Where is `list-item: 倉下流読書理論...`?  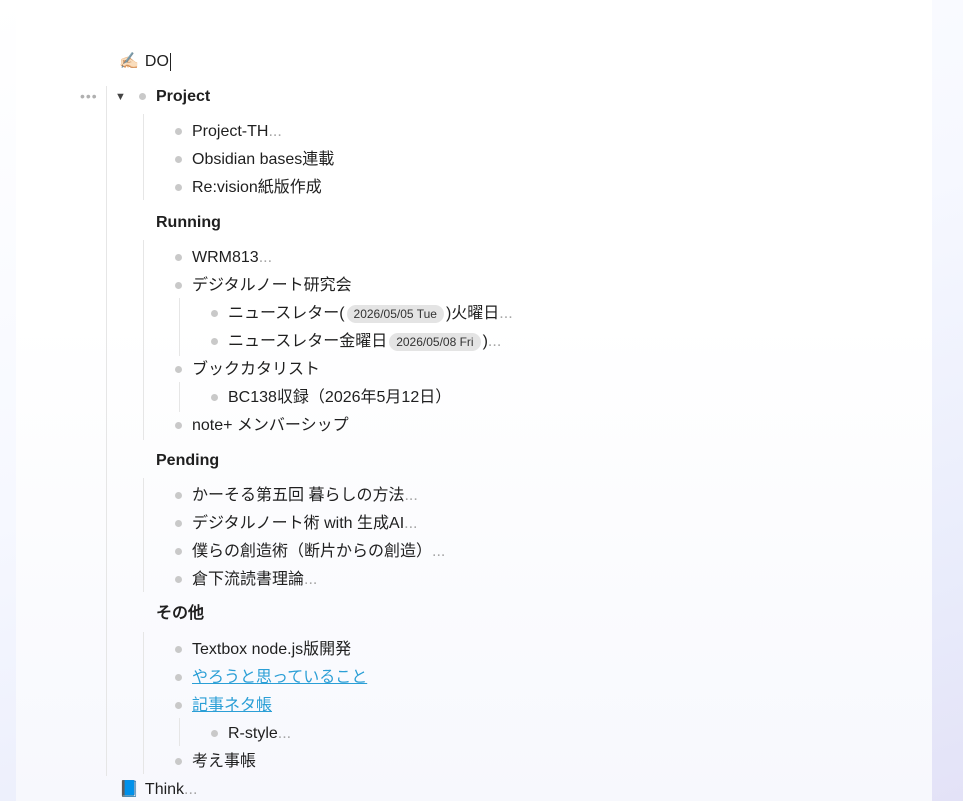 list-item: 倉下流読書理論... is located at coordinates (254, 580).